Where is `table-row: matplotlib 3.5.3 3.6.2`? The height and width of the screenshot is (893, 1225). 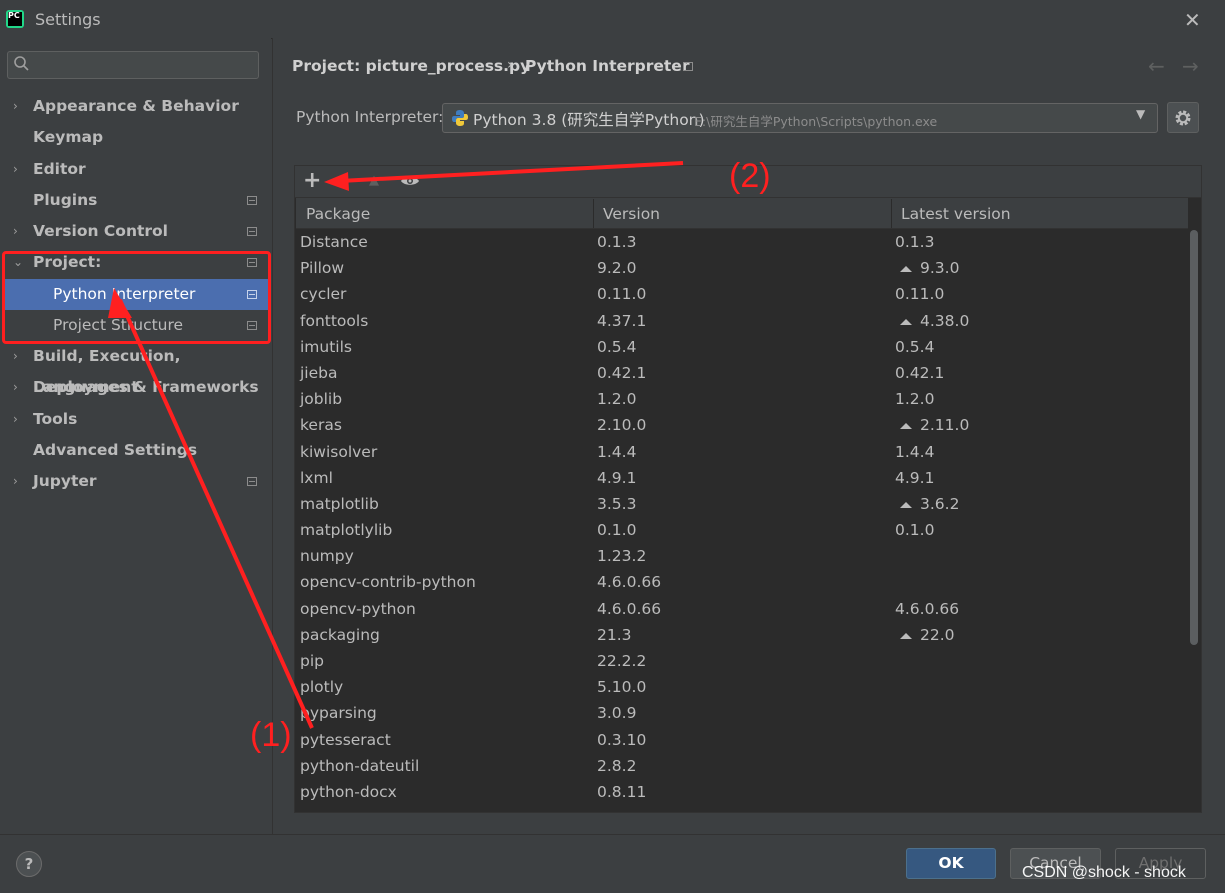
table-row: matplotlib 3.5.3 3.6.2 is located at coordinates (742, 504).